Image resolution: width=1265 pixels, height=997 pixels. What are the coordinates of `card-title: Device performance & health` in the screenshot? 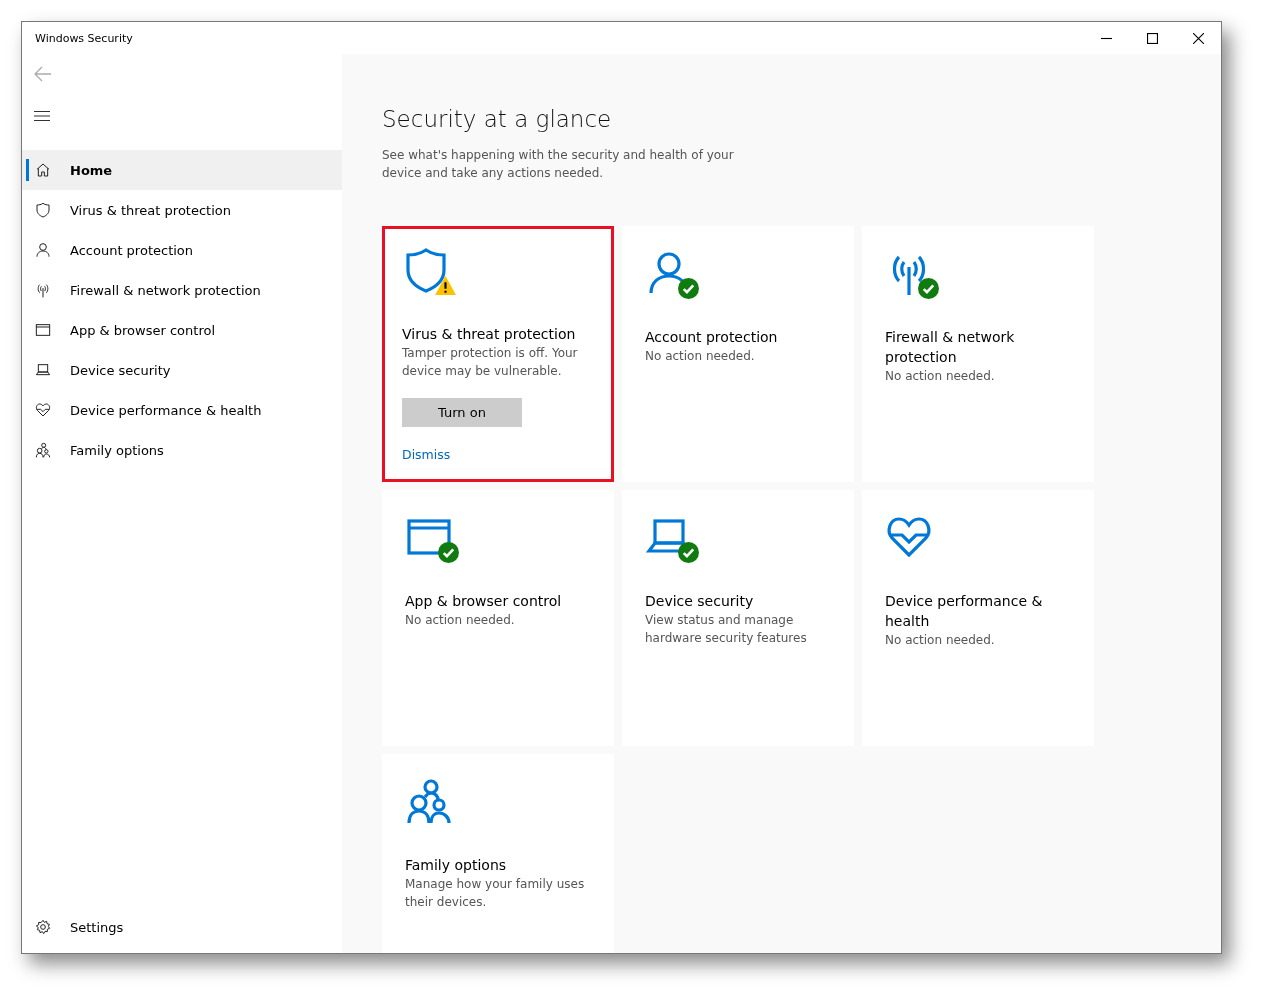 It's located at (964, 611).